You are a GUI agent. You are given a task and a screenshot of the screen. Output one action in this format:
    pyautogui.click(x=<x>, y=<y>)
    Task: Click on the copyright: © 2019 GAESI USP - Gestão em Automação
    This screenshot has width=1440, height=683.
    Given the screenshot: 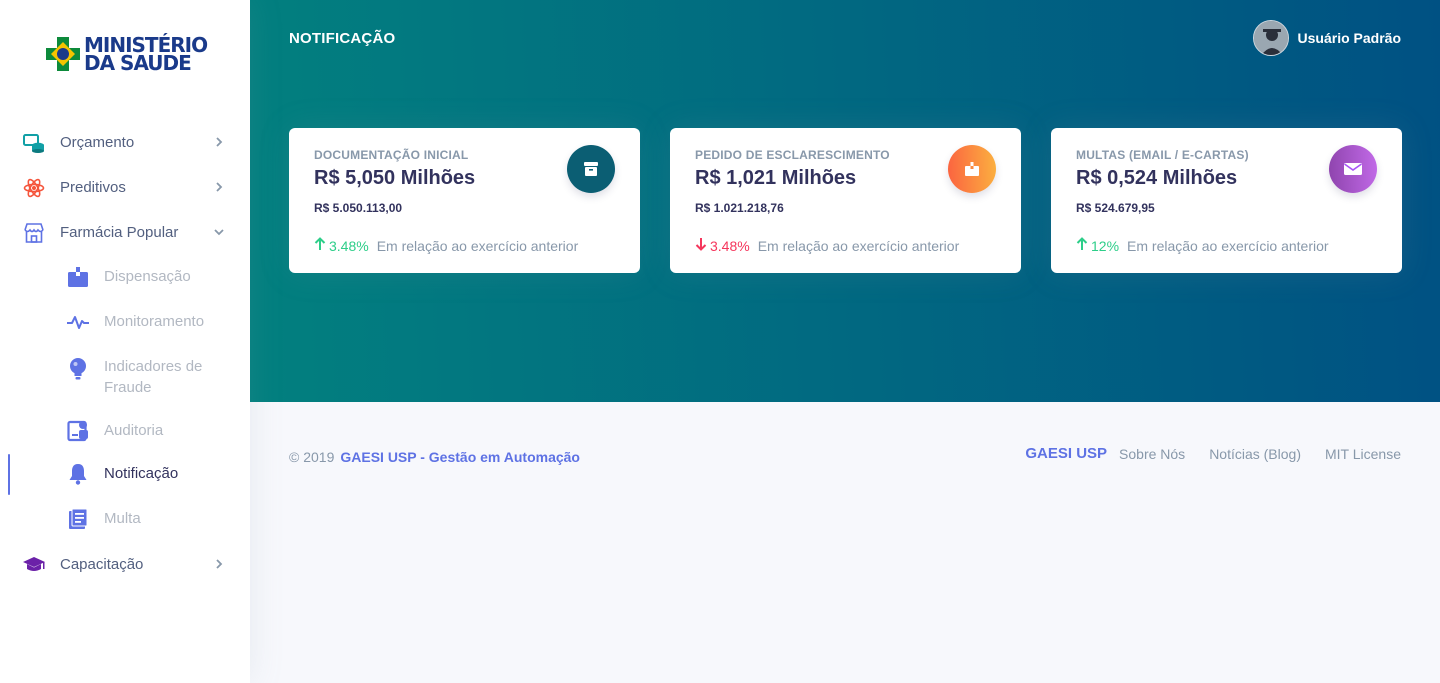 What is the action you would take?
    pyautogui.click(x=434, y=457)
    